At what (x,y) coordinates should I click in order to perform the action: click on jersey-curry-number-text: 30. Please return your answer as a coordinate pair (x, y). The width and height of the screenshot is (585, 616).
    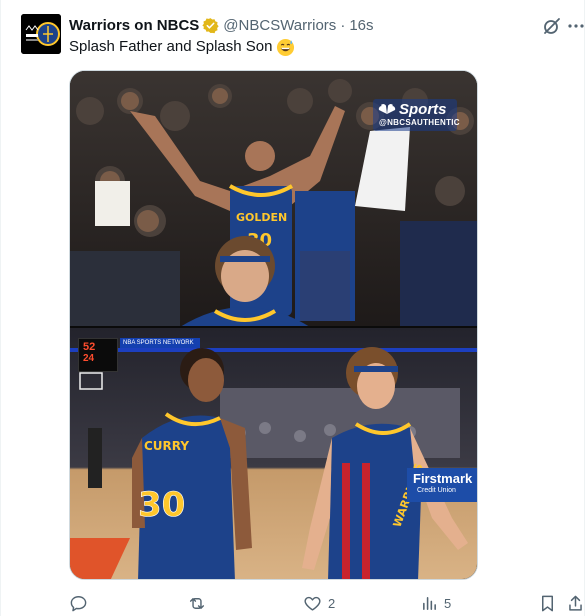
    Looking at the image, I should click on (161, 505).